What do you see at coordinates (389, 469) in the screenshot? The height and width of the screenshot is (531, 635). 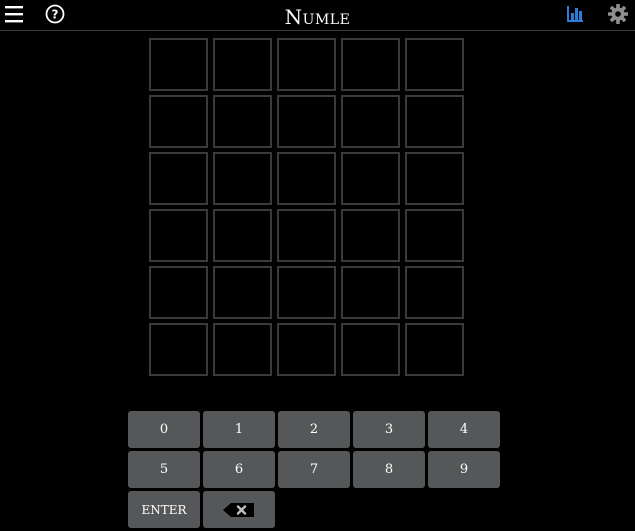 I see `key-8: 8` at bounding box center [389, 469].